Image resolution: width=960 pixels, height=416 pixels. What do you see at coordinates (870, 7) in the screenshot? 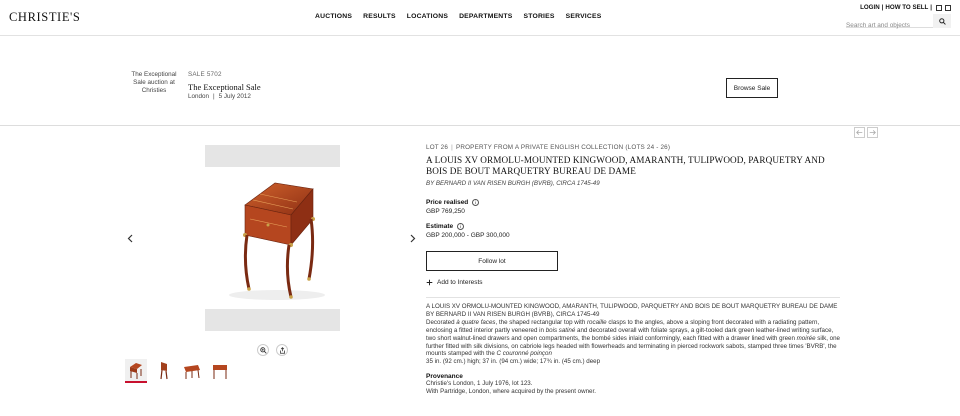
I see `login-link: LOGIN` at bounding box center [870, 7].